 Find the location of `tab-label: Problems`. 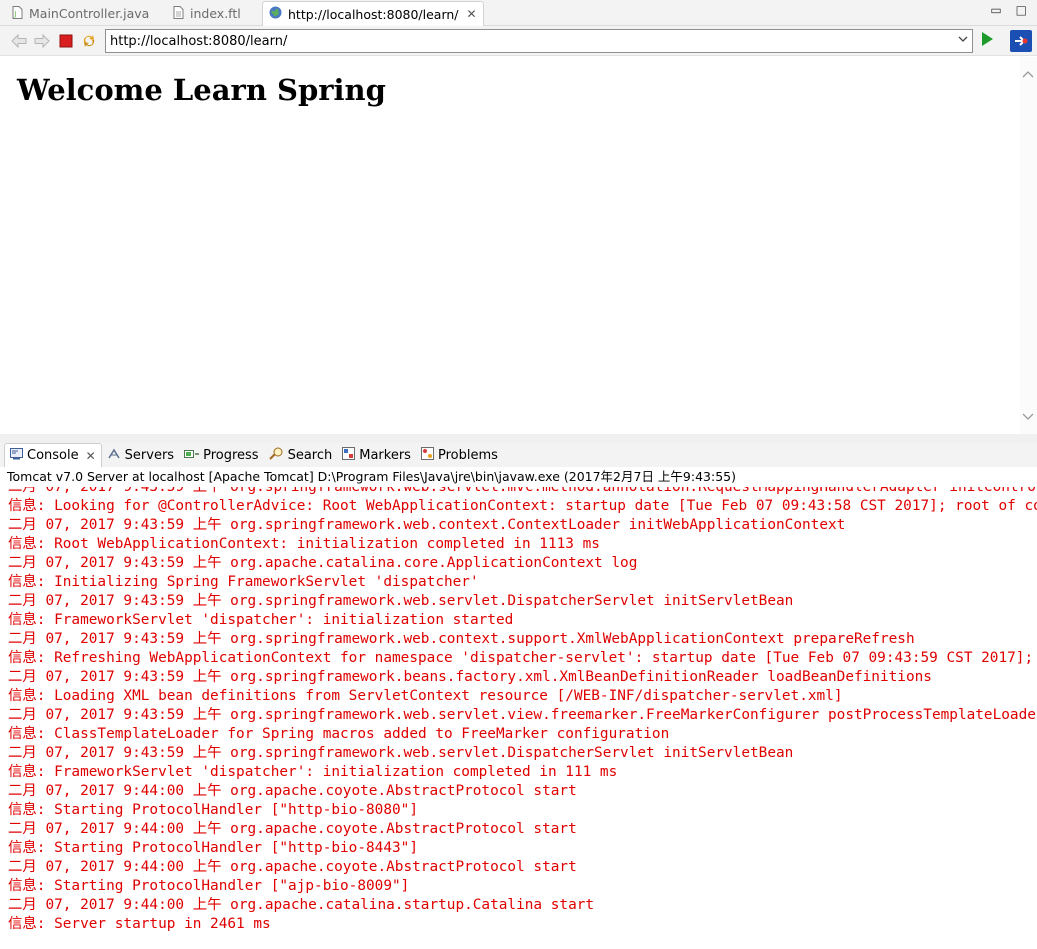

tab-label: Problems is located at coordinates (467, 455).